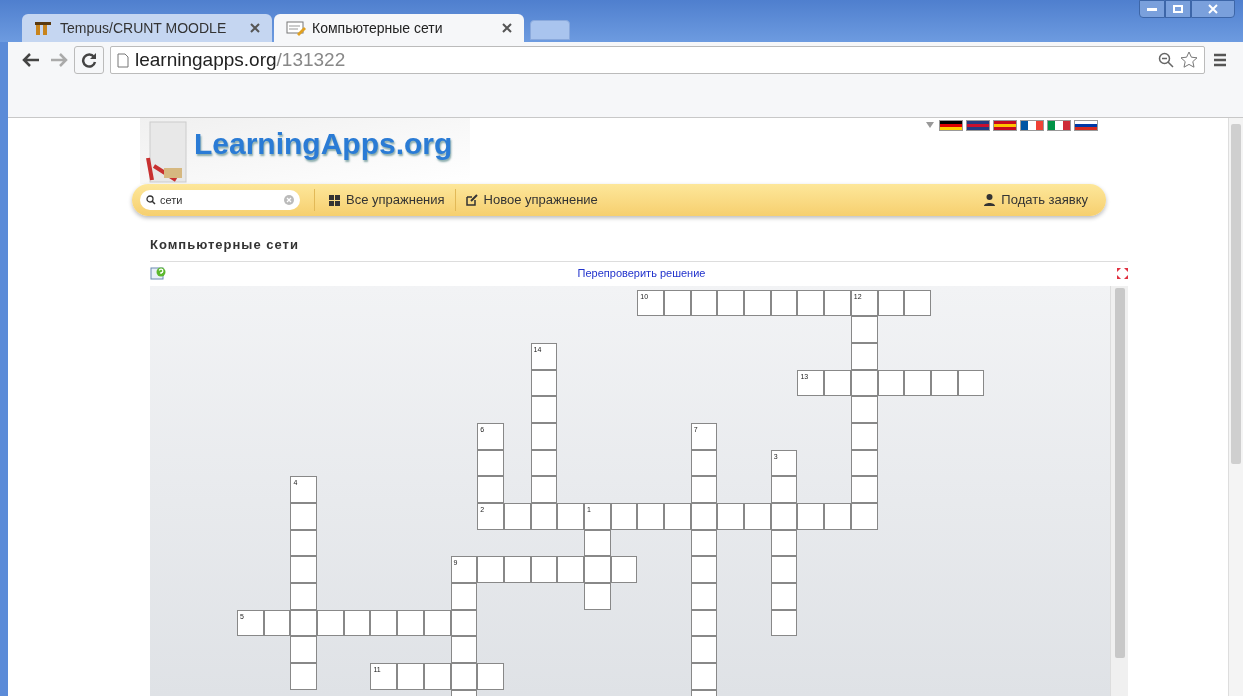 The height and width of the screenshot is (696, 1243). Describe the element at coordinates (289, 200) in the screenshot. I see `clear-icon` at that location.